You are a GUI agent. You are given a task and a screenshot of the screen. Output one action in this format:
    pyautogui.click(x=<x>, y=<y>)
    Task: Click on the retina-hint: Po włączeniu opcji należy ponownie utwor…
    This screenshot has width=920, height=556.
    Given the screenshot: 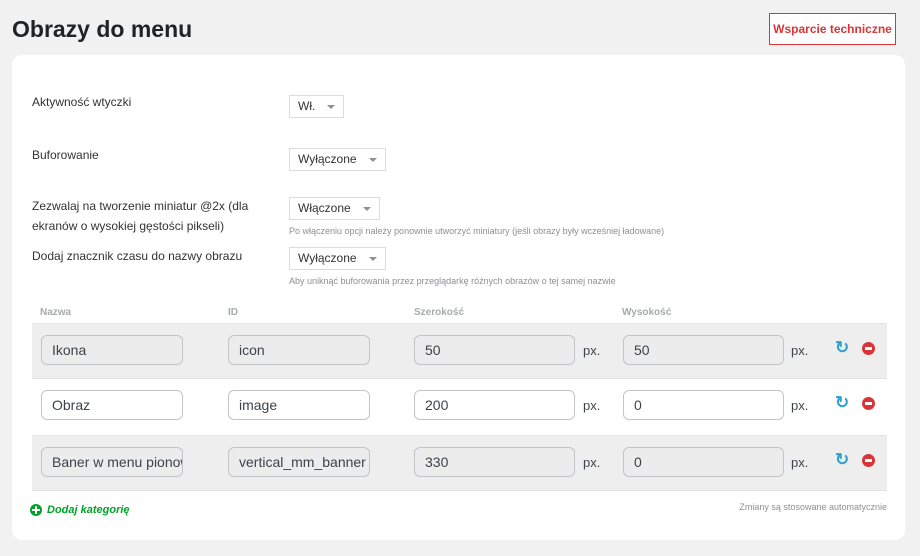 What is the action you would take?
    pyautogui.click(x=477, y=231)
    